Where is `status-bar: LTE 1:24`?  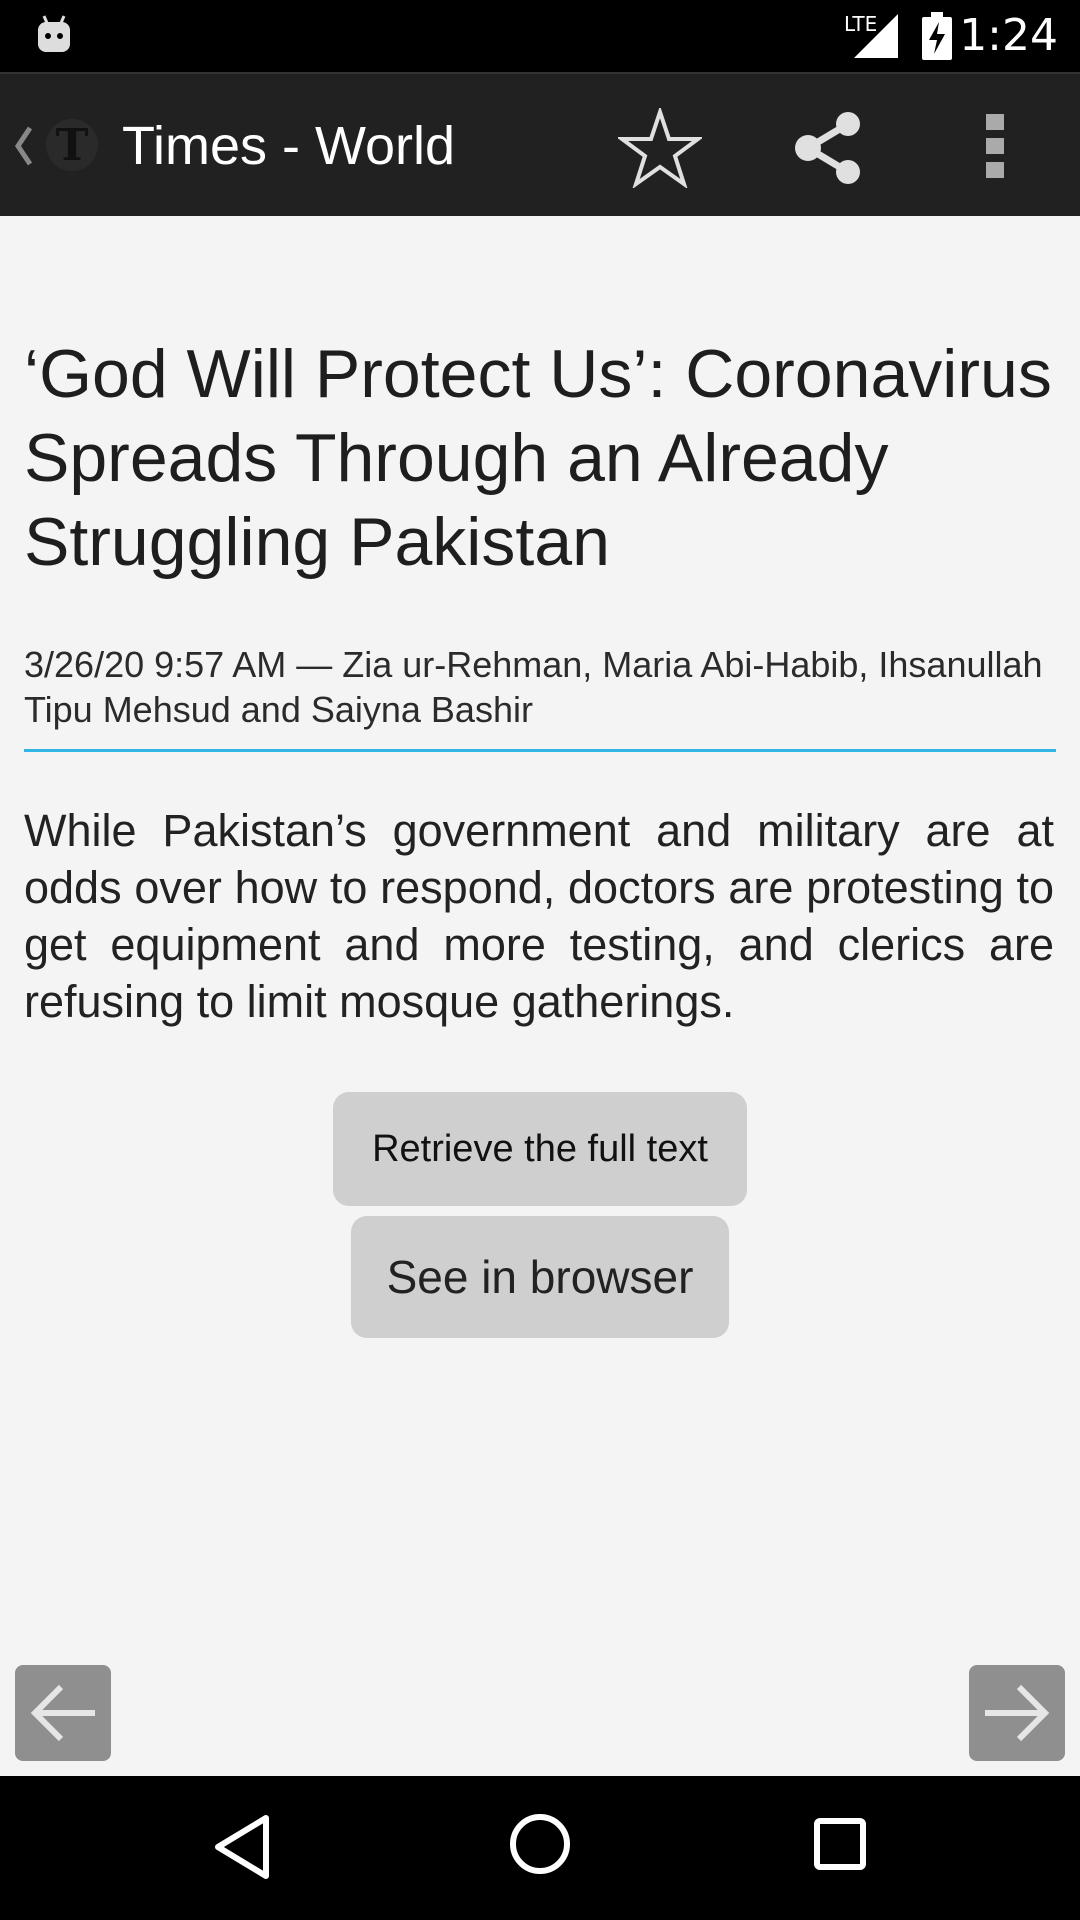 status-bar: LTE 1:24 is located at coordinates (540, 36).